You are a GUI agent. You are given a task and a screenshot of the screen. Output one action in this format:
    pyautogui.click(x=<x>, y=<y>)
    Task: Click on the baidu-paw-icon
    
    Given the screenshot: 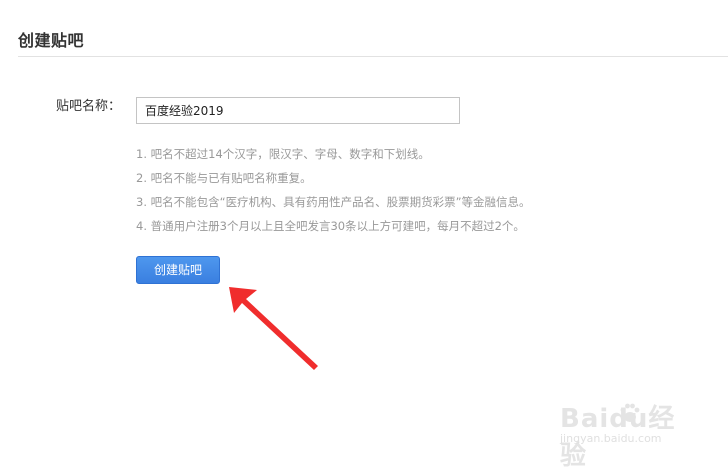 What is the action you would take?
    pyautogui.click(x=630, y=412)
    